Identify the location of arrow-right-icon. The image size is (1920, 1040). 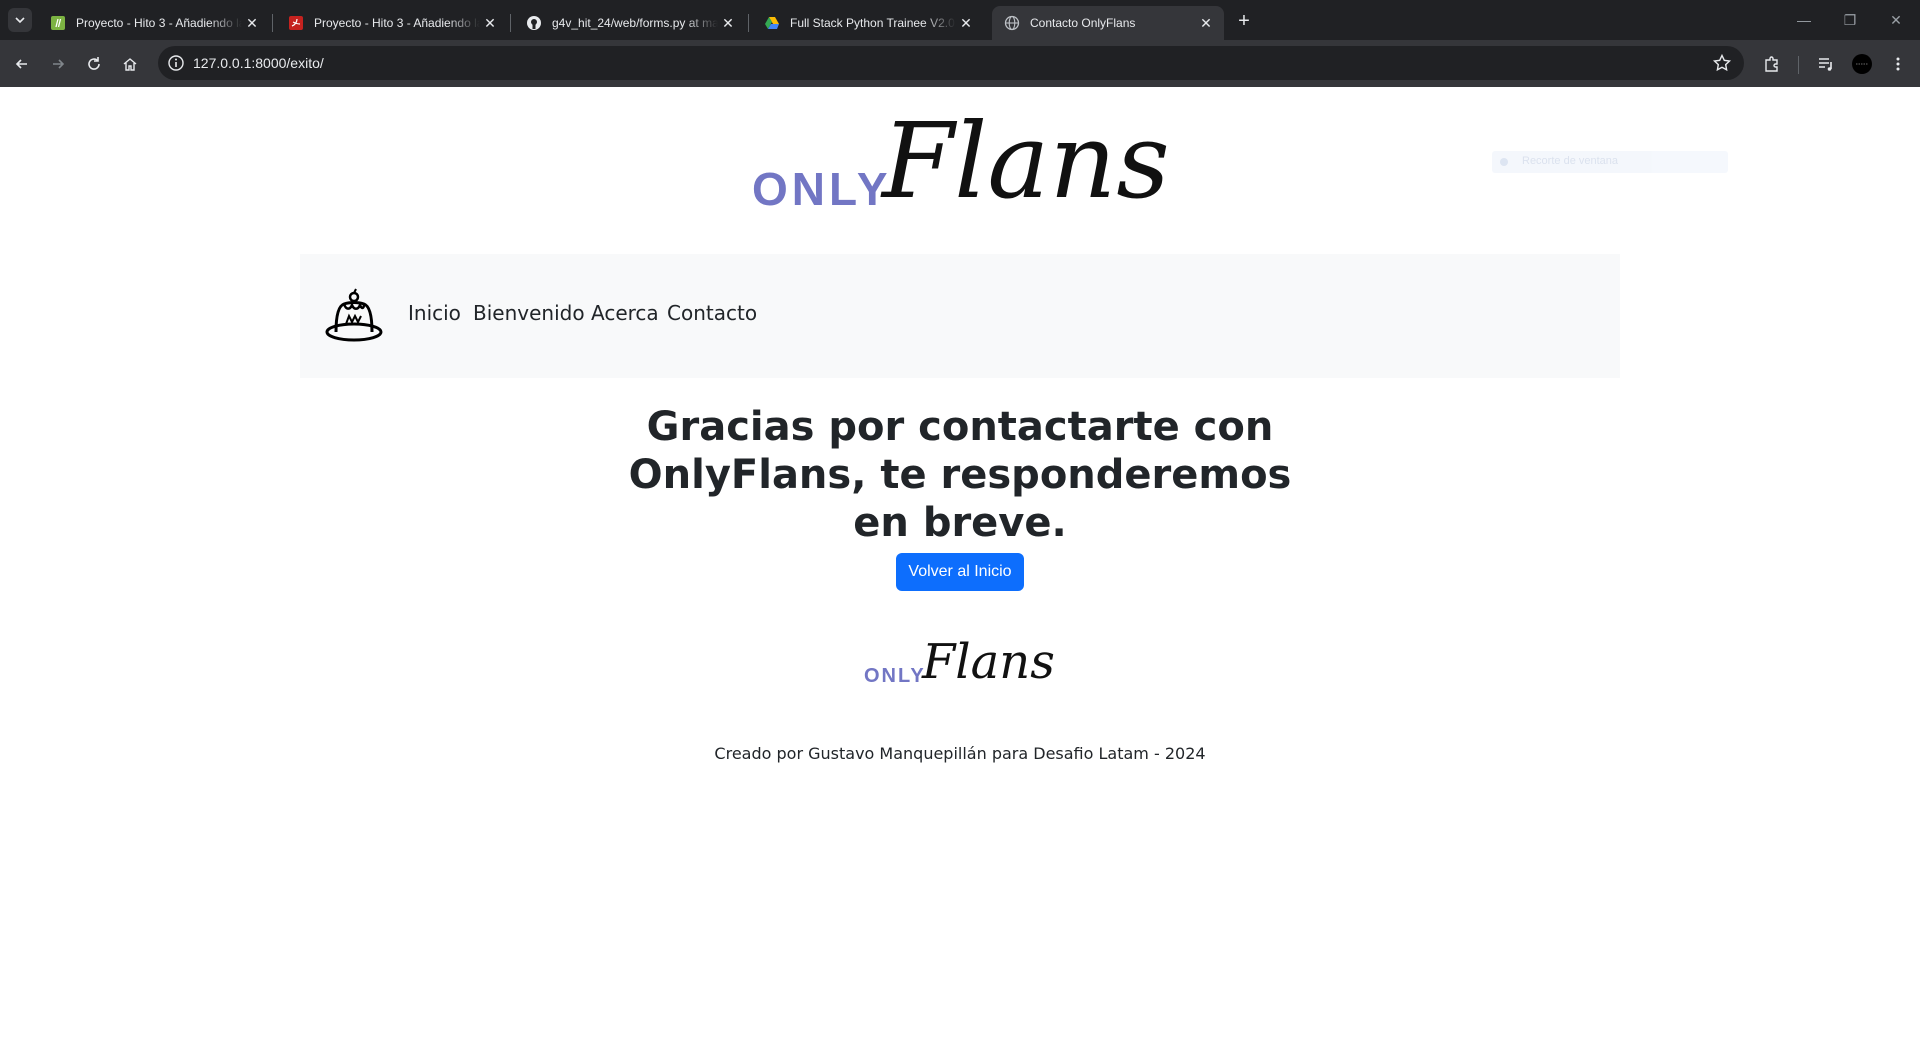
(59, 64).